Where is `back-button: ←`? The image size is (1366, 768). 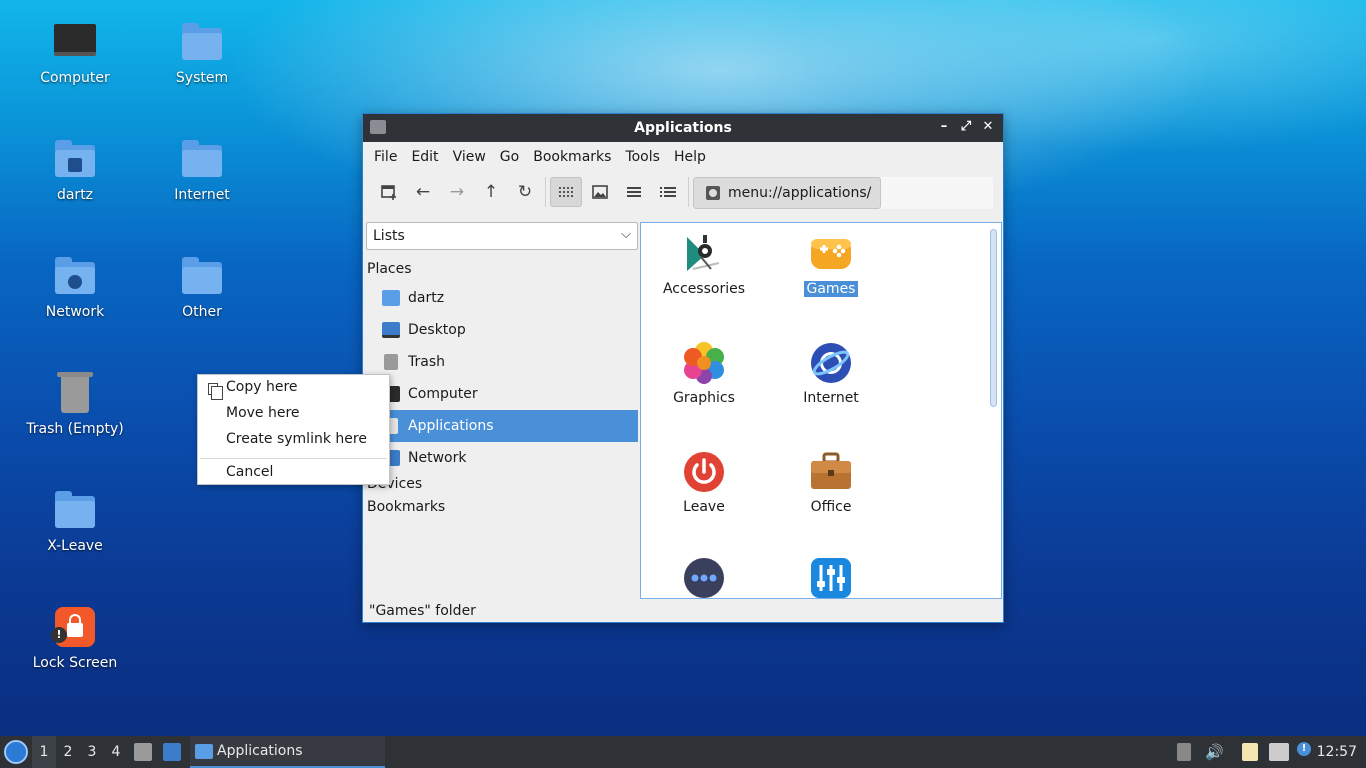
back-button: ← is located at coordinates (423, 192).